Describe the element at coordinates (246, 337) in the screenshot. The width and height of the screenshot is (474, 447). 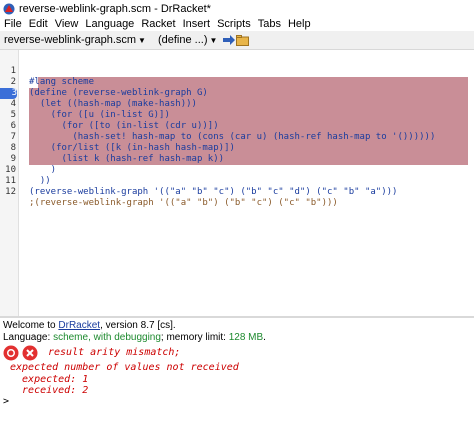
I see `memory-limit: 128 MB` at that location.